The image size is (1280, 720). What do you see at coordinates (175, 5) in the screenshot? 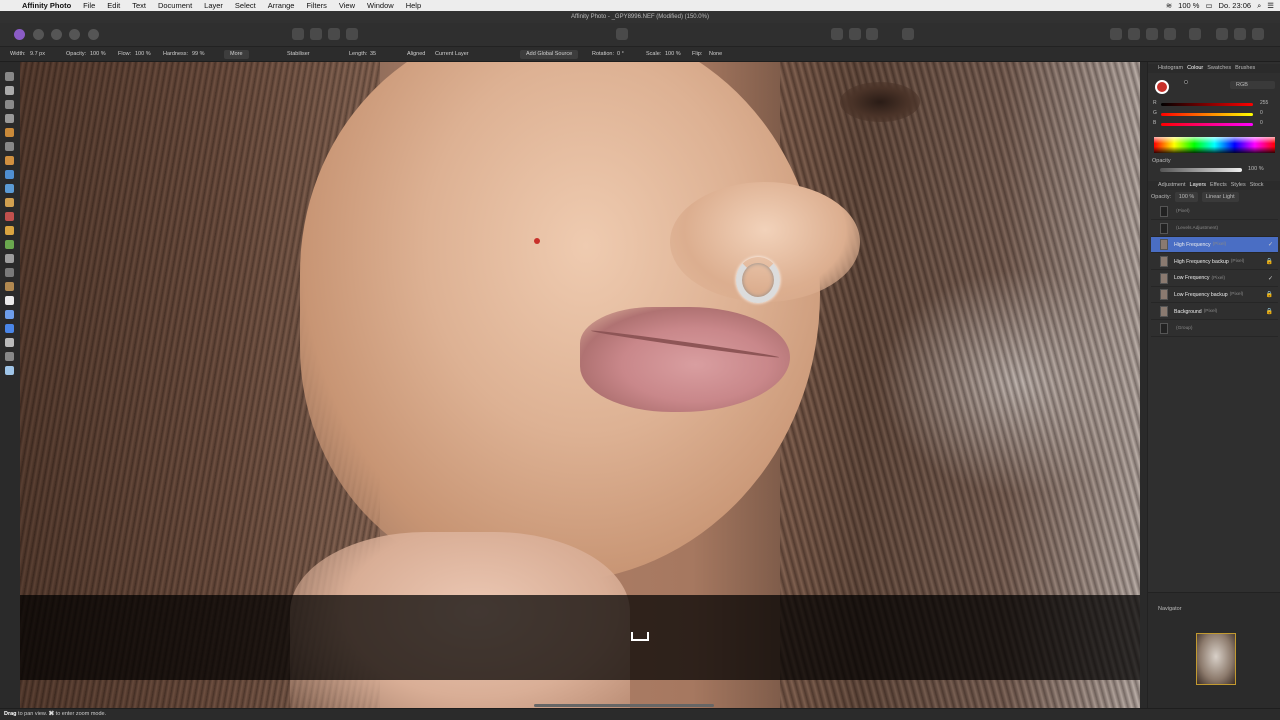
I see `menu-document: Document` at bounding box center [175, 5].